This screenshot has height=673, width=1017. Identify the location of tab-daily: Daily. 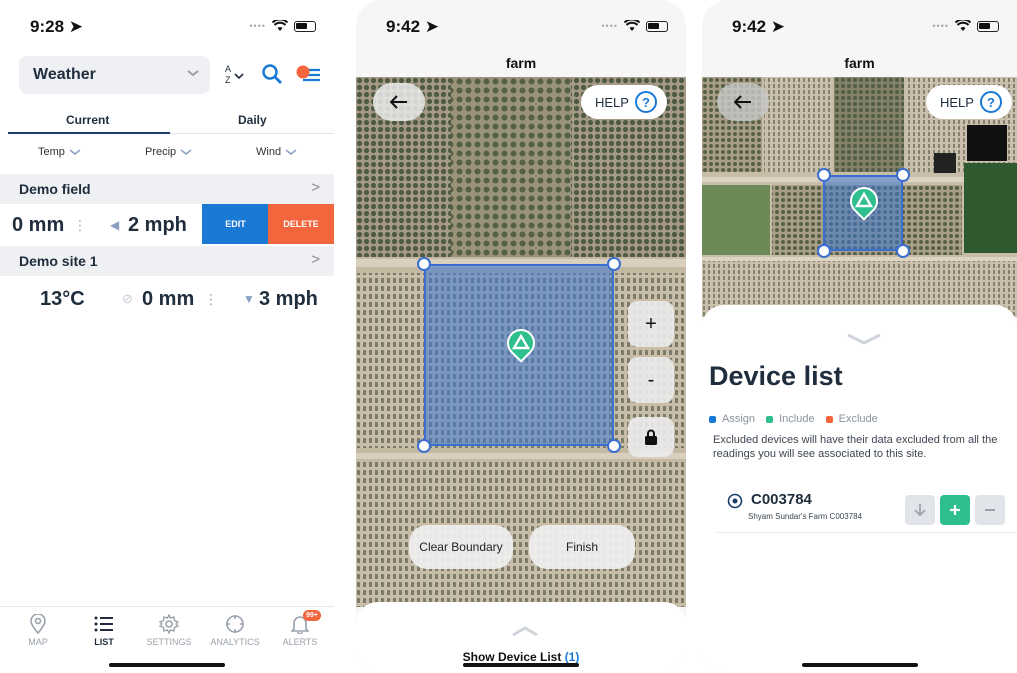
(252, 120).